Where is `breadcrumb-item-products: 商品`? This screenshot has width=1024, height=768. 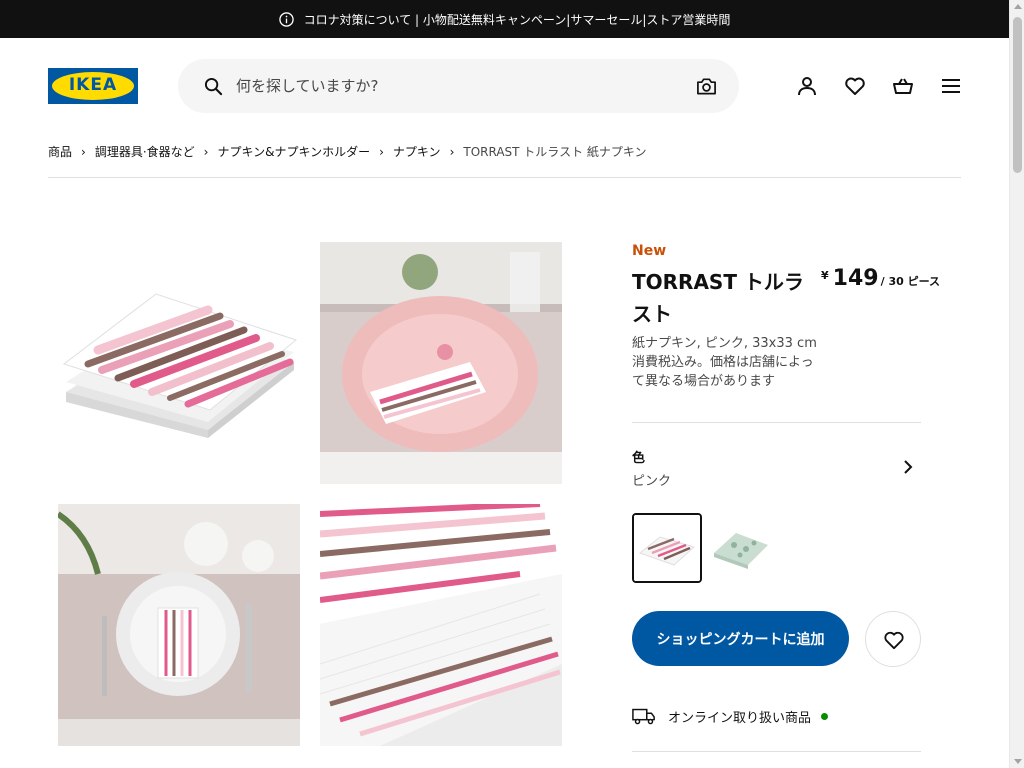
breadcrumb-item-products: 商品 is located at coordinates (60, 151).